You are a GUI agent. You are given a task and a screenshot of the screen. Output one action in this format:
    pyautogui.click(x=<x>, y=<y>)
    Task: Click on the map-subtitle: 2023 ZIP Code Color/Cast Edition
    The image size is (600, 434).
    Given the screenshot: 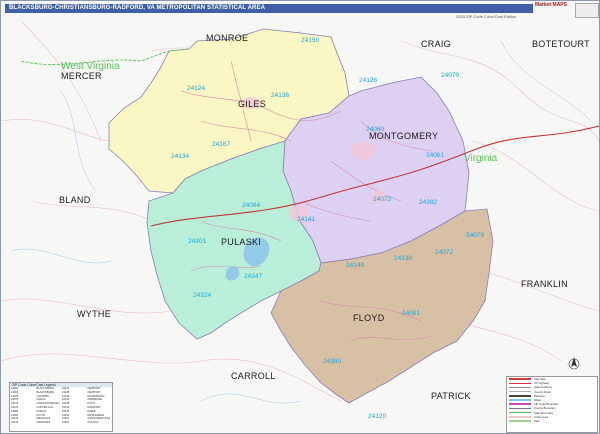 What is the action you would take?
    pyautogui.click(x=486, y=16)
    